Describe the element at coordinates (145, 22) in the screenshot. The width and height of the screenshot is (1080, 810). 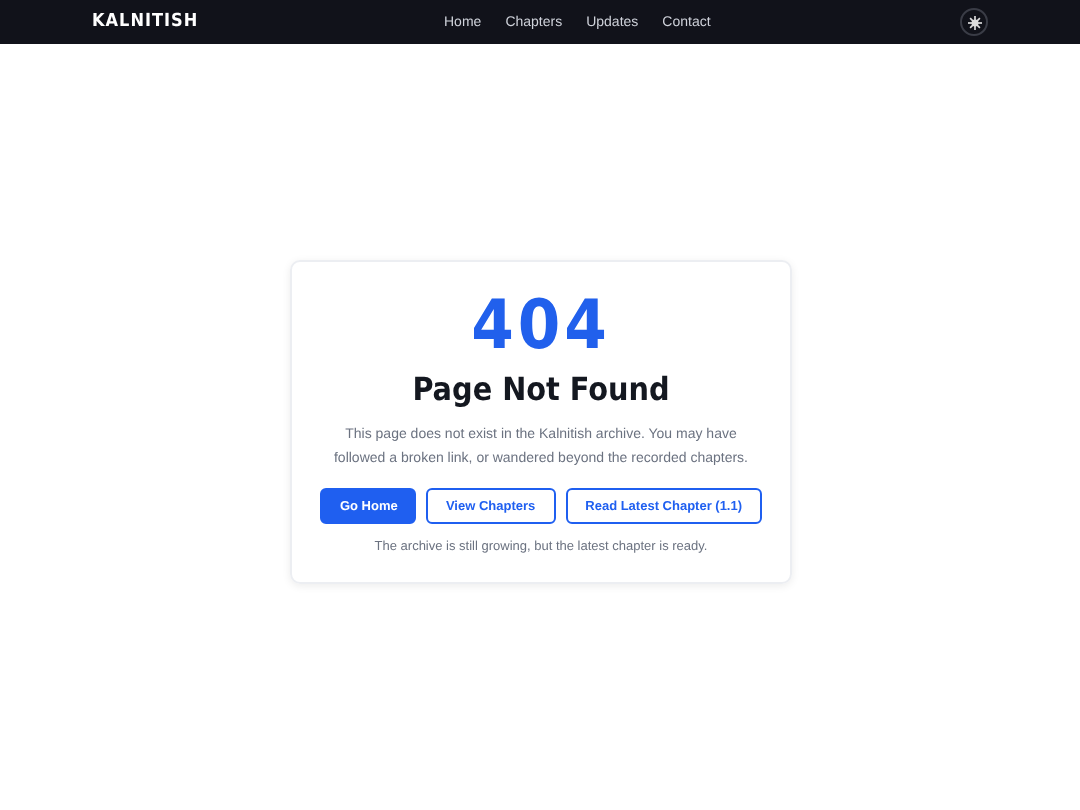
I see `brand-logo: KALNITISH` at that location.